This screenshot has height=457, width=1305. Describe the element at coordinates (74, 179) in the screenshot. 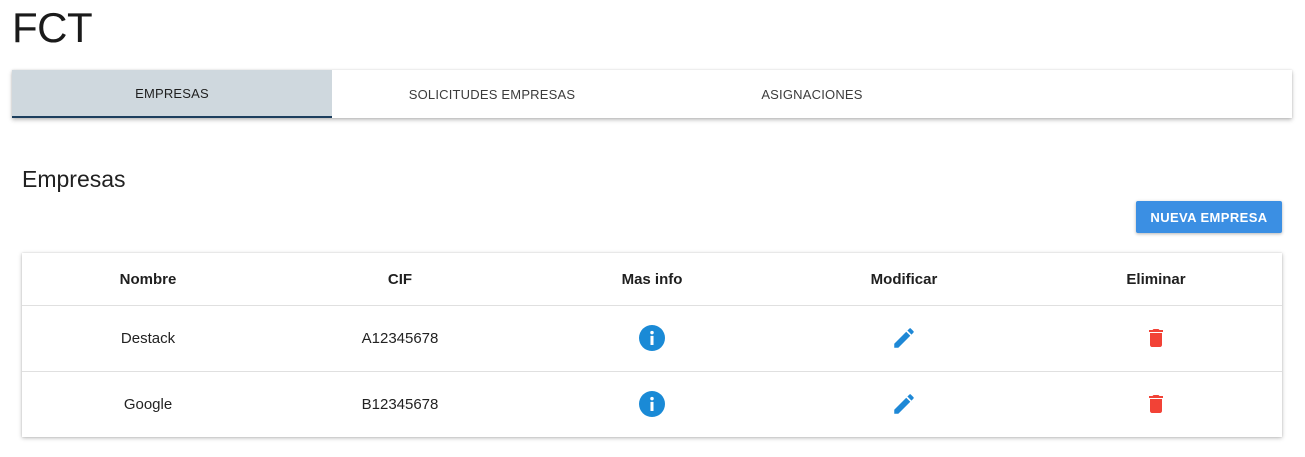

I see `section-title: Empresas` at that location.